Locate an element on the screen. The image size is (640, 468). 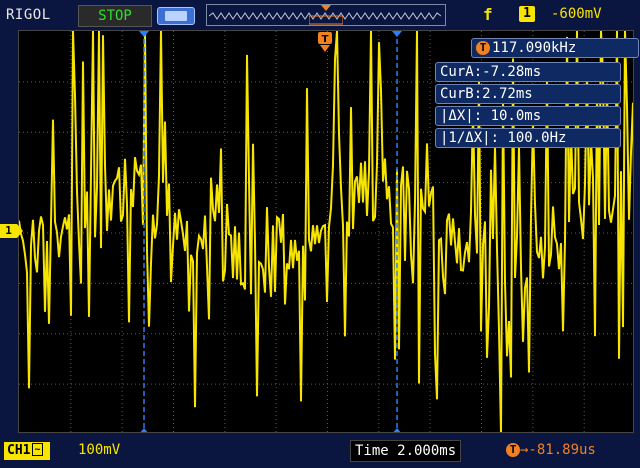
frequency-value: 117.090kHz is located at coordinates (534, 48).